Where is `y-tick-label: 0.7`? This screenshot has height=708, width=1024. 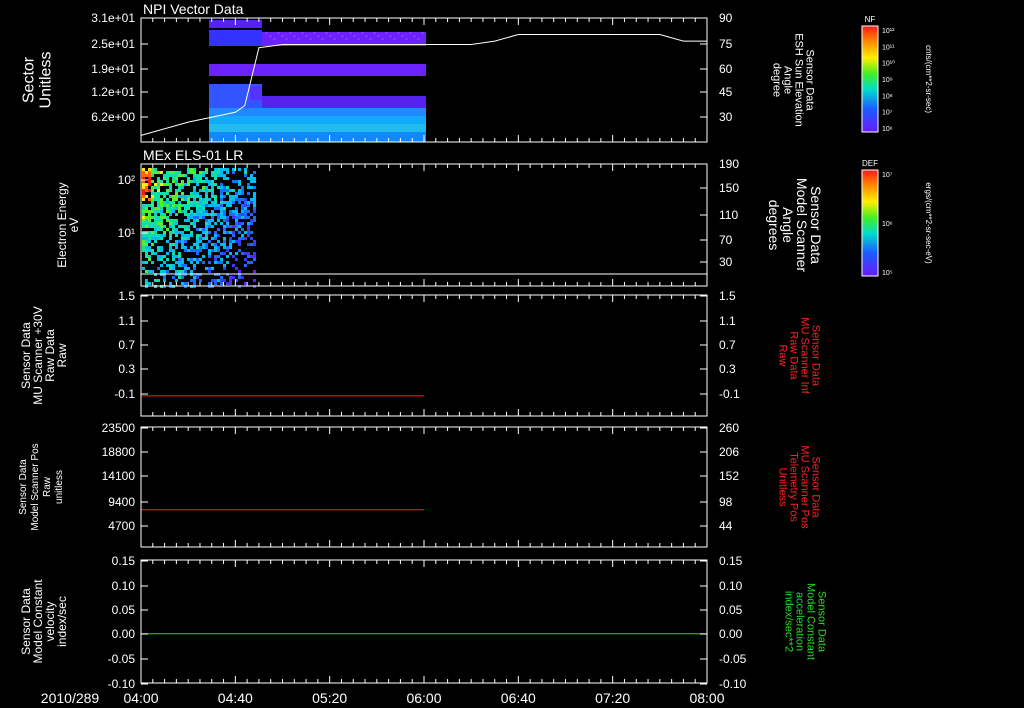 y-tick-label: 0.7 is located at coordinates (126, 345).